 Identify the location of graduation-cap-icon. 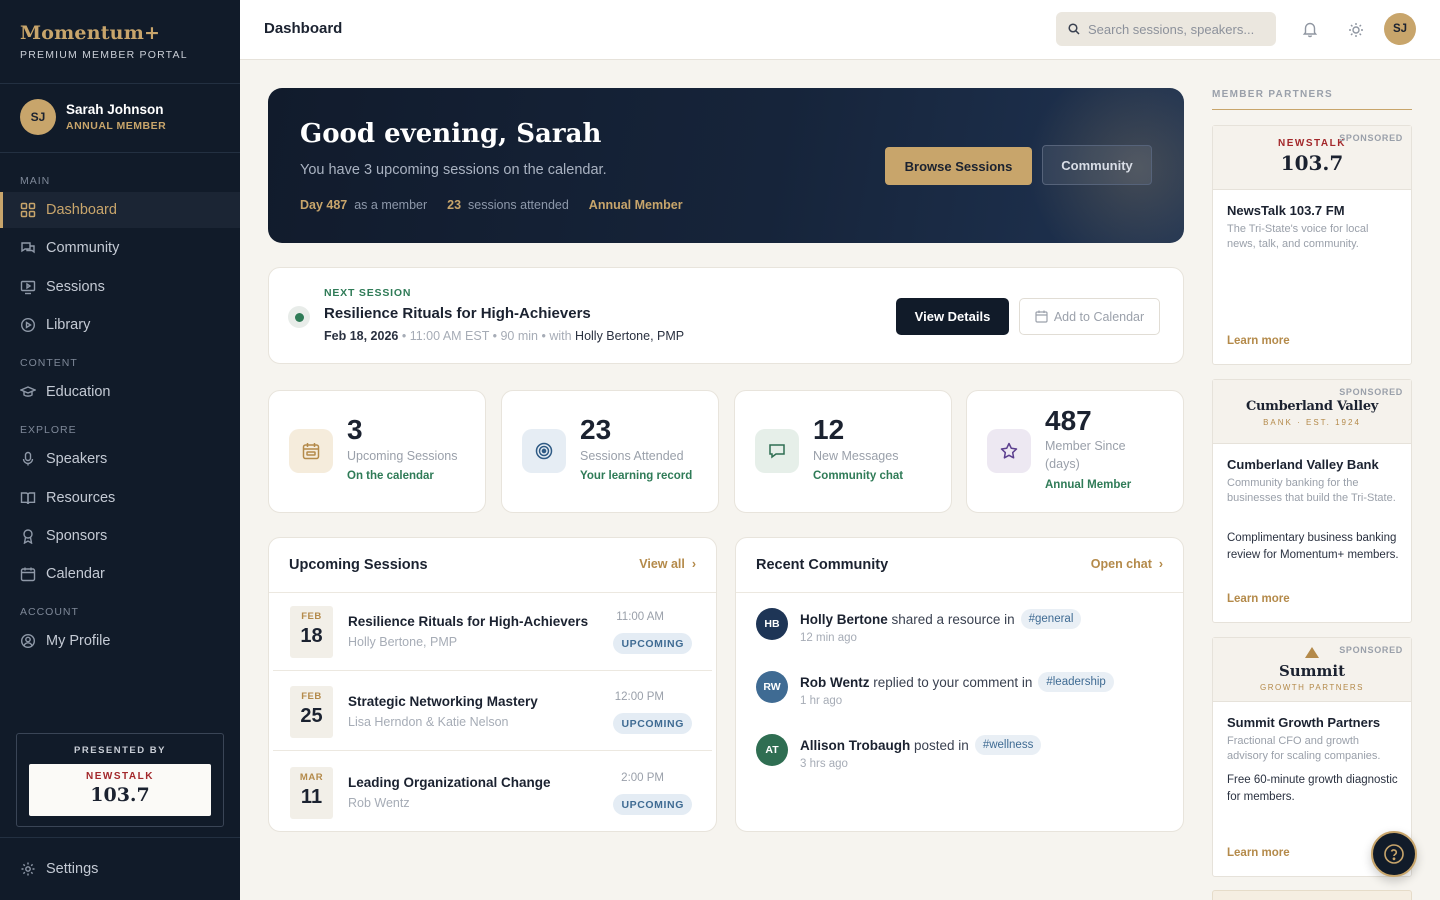
(28, 392).